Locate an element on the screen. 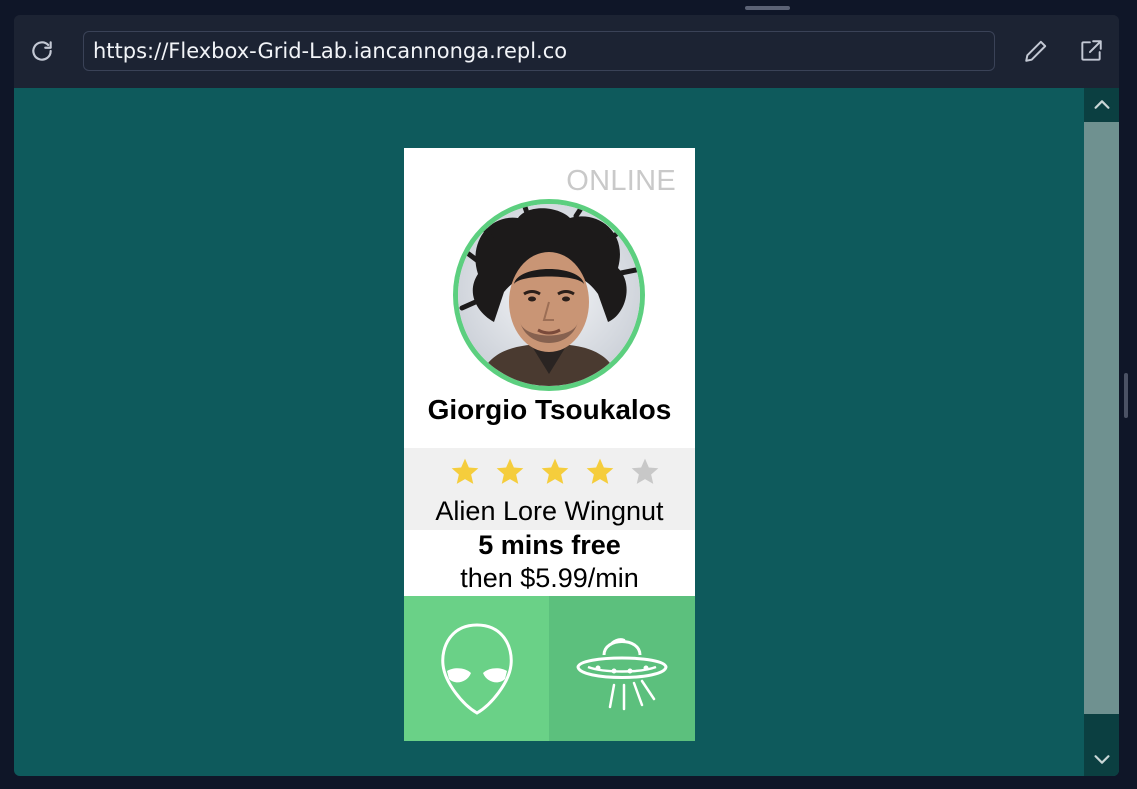  status-badge: ONLINE is located at coordinates (621, 181).